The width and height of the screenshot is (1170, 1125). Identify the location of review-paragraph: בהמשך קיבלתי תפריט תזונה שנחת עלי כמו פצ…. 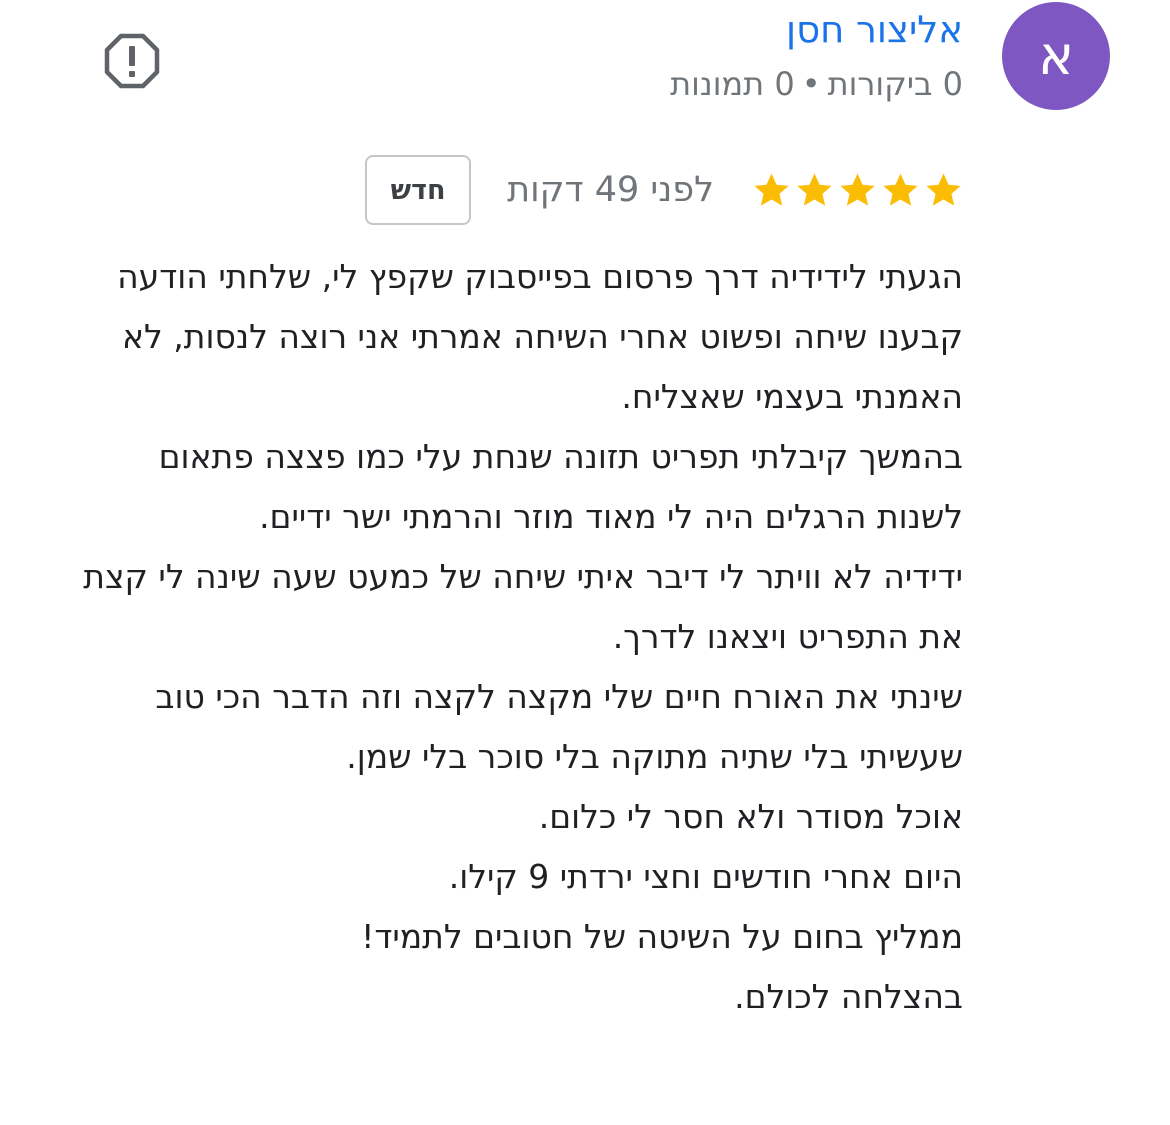
(560, 486).